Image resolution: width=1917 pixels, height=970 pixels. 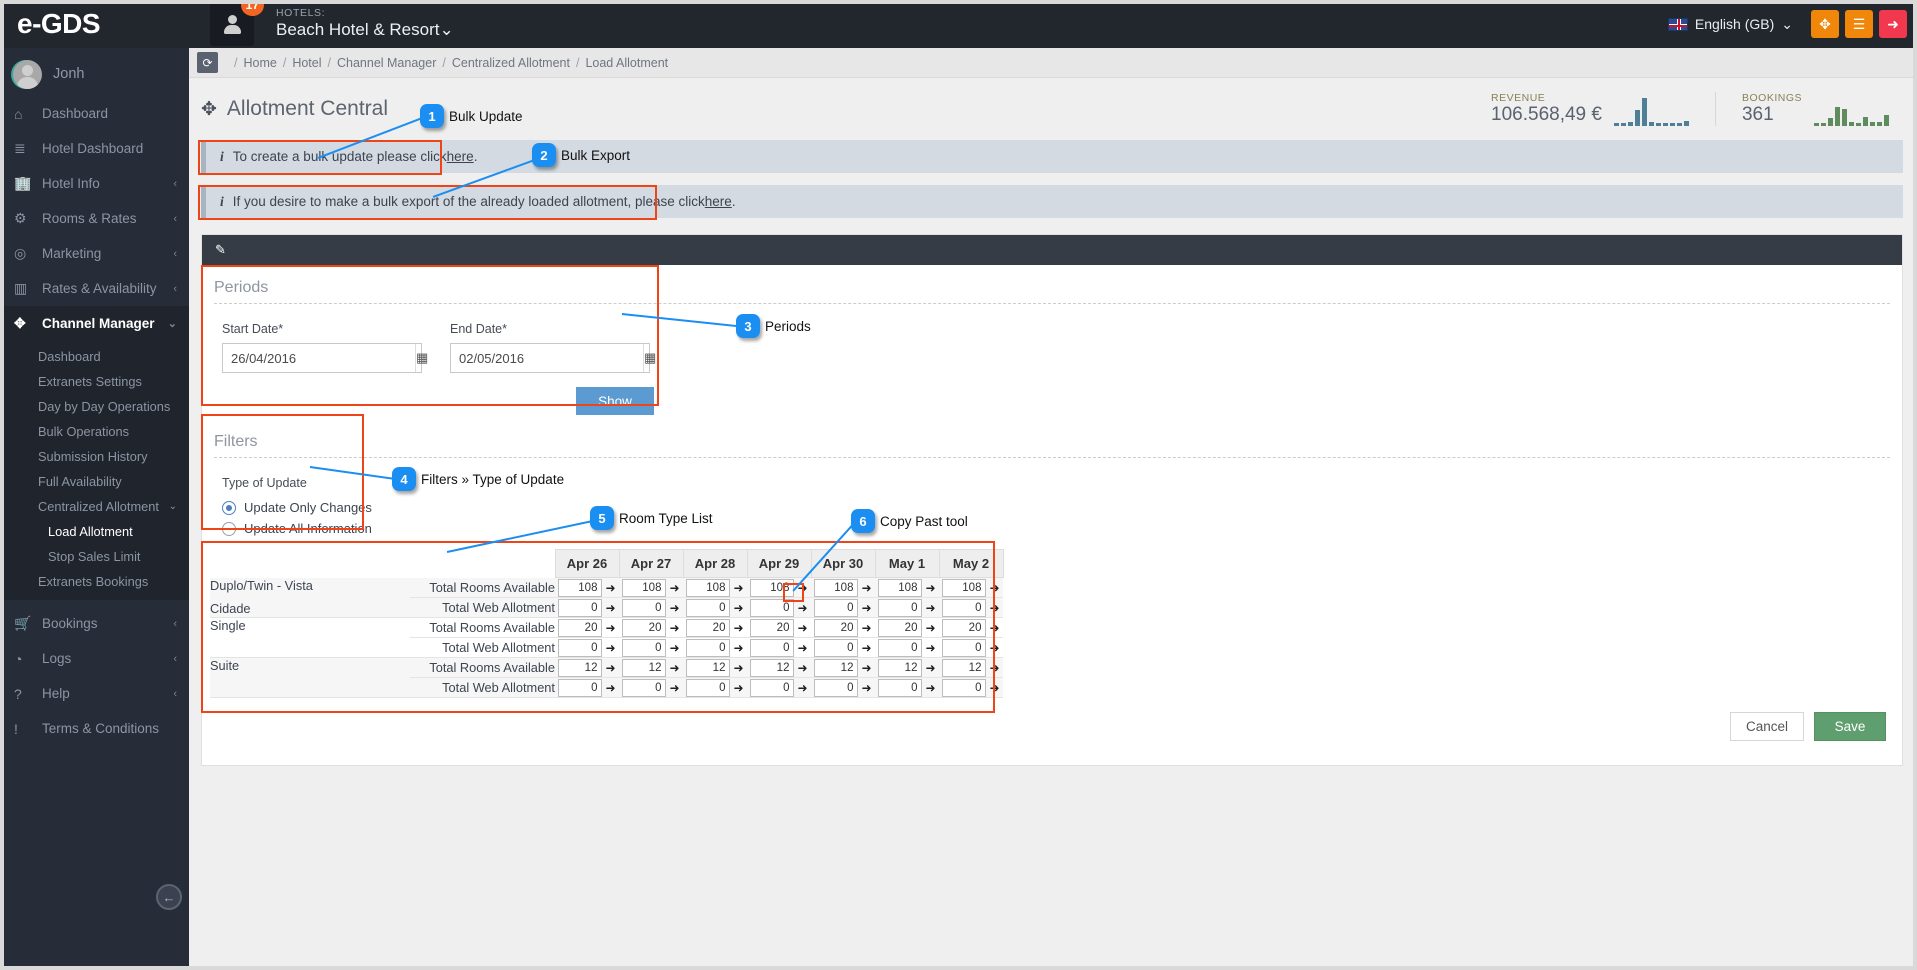 What do you see at coordinates (94, 623) in the screenshot?
I see `sidebar-item-bookings: 🛒 Bookings ‹` at bounding box center [94, 623].